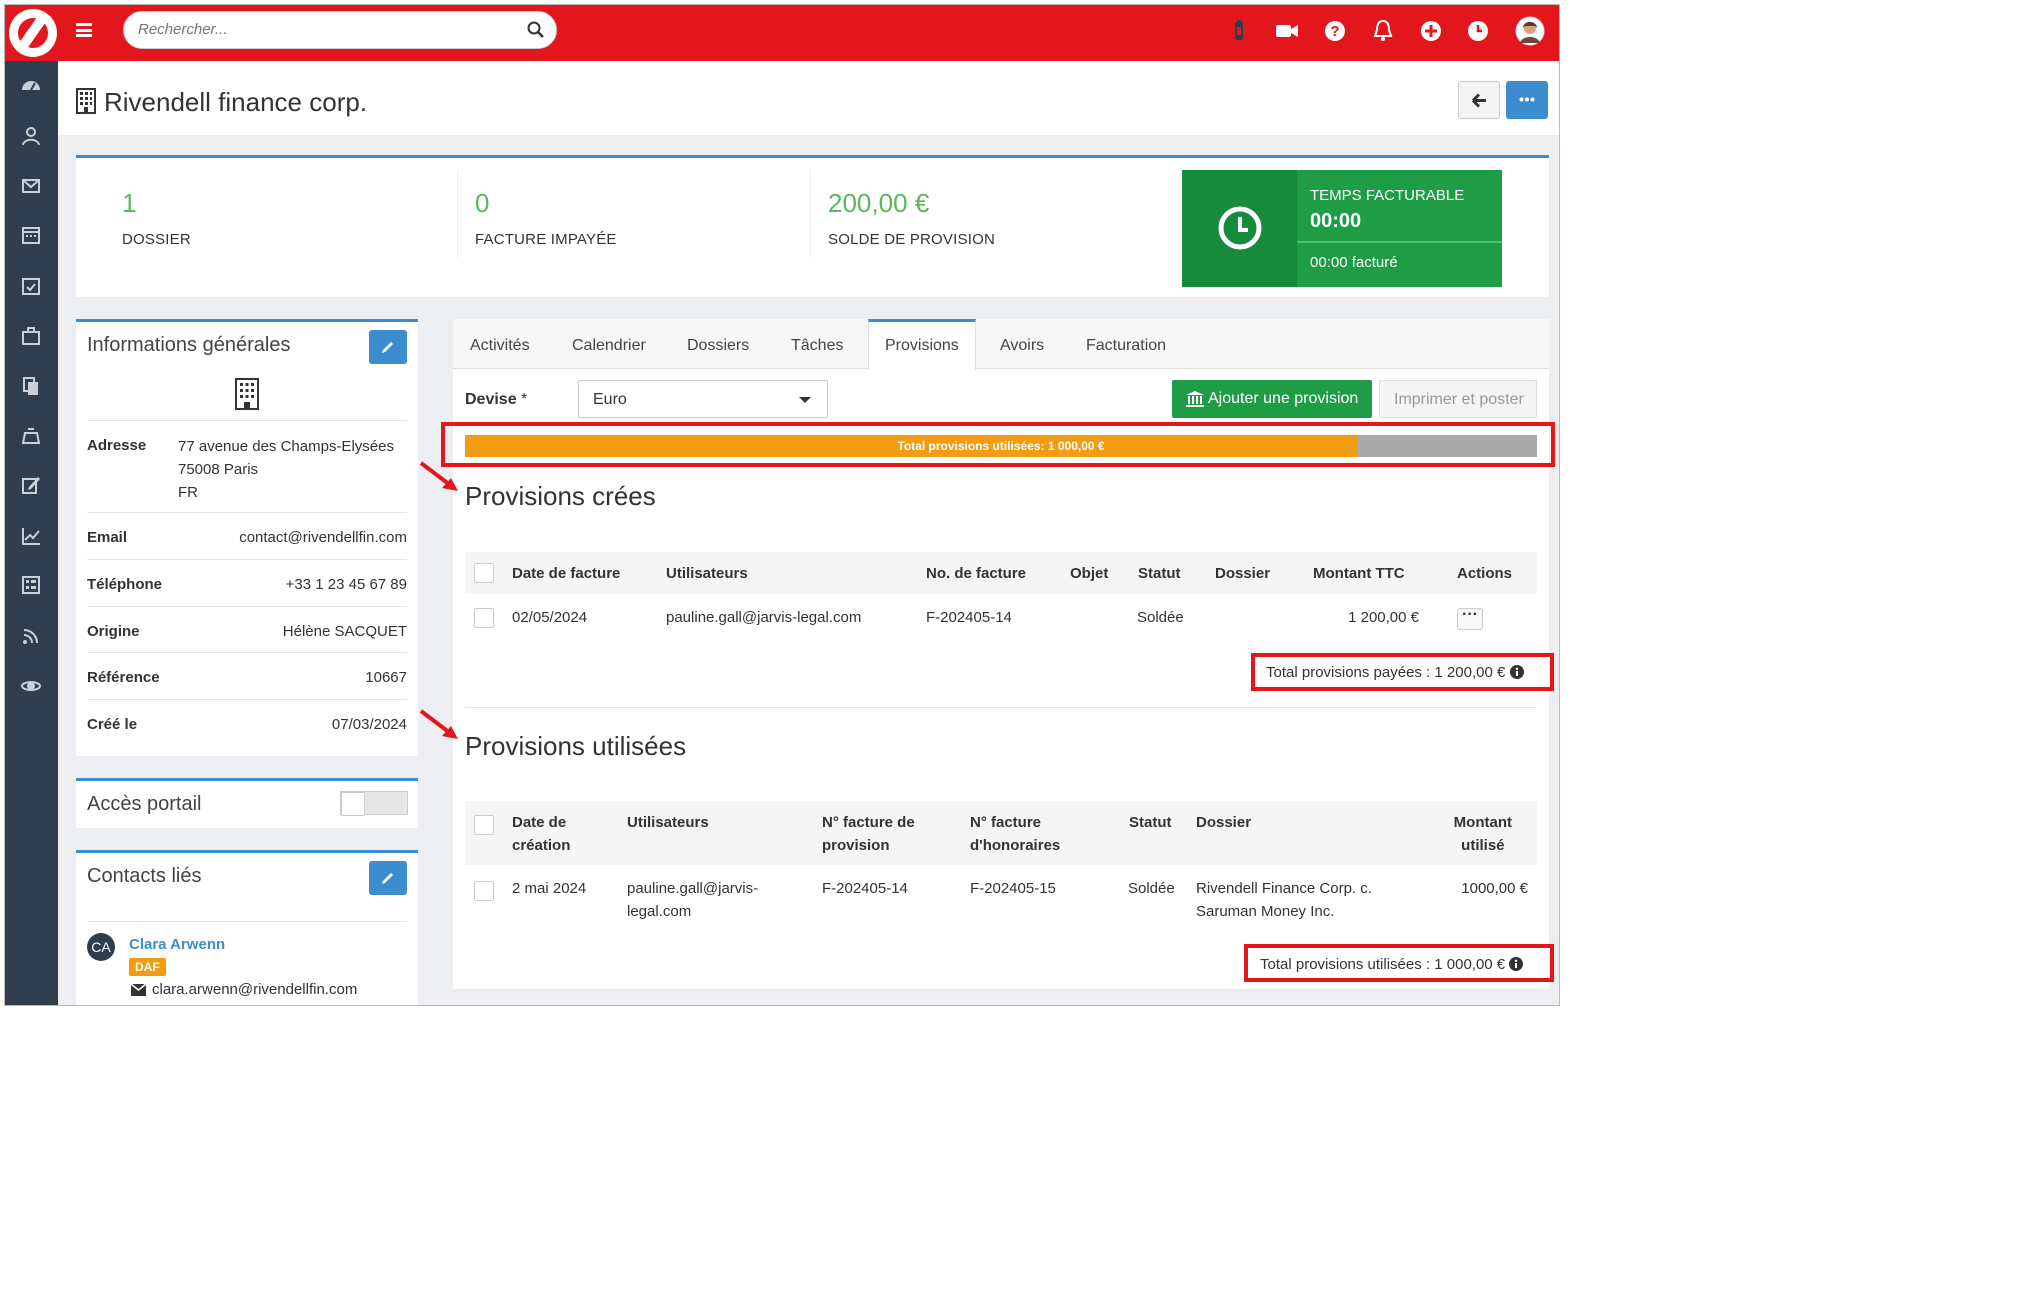 The width and height of the screenshot is (2017, 1304). Describe the element at coordinates (560, 496) in the screenshot. I see `section-title-created: Provisions crées` at that location.